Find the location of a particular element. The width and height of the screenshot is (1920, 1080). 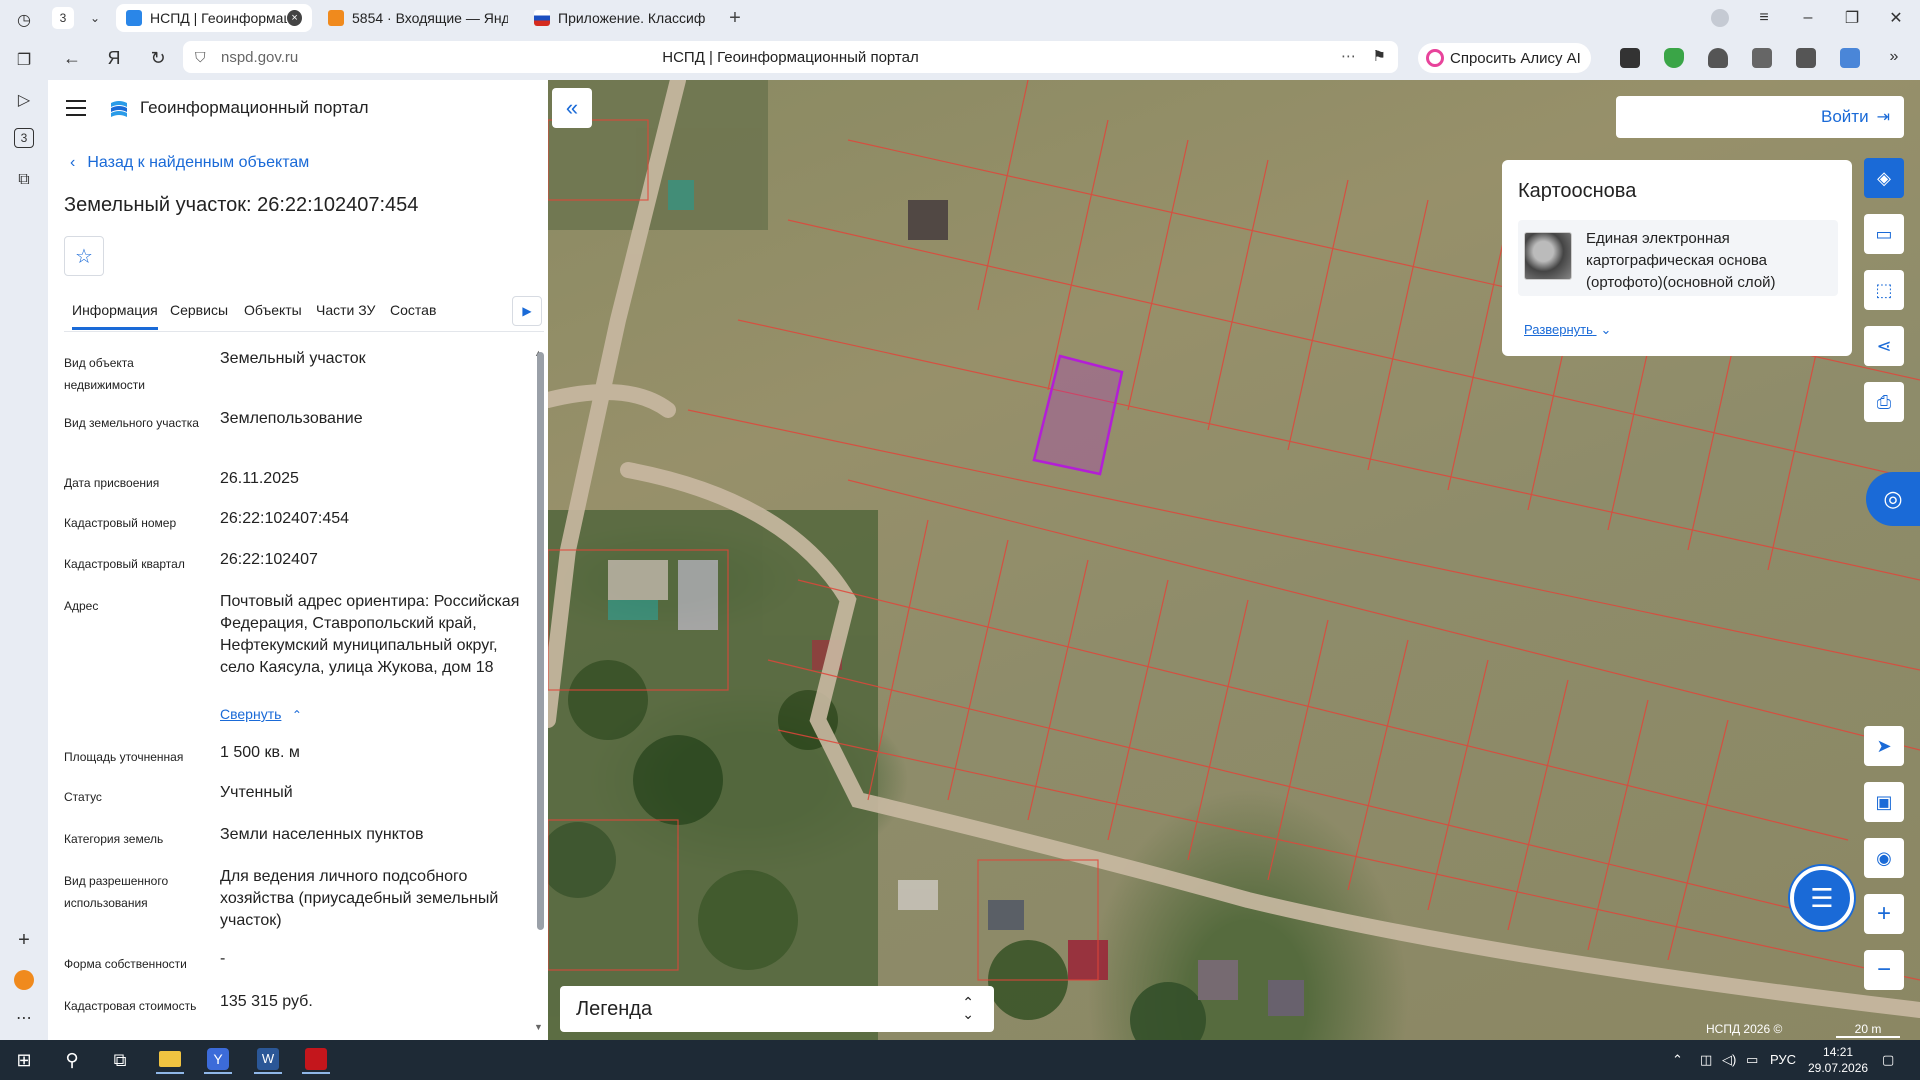

minus-icon: − is located at coordinates (1883, 969).